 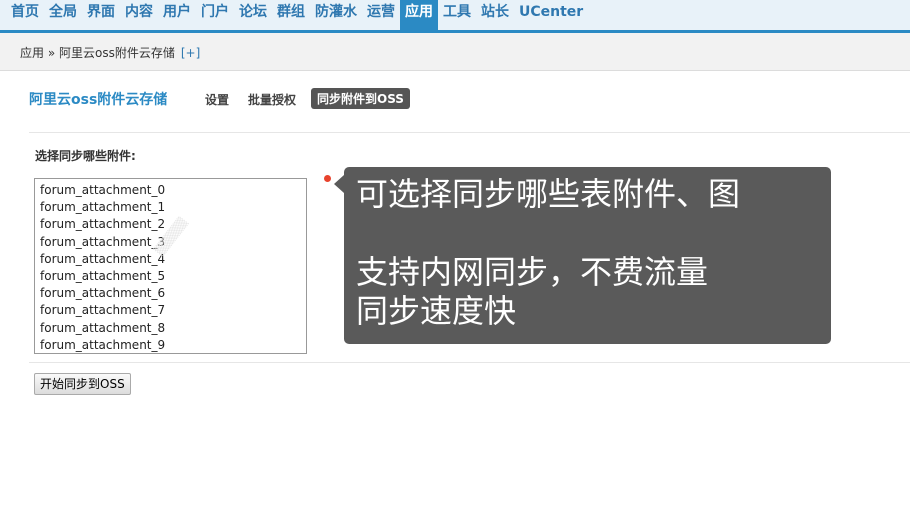 What do you see at coordinates (97, 53) in the screenshot?
I see `breadcrumb-text: 应用 » 阿里云oss附件云存储` at bounding box center [97, 53].